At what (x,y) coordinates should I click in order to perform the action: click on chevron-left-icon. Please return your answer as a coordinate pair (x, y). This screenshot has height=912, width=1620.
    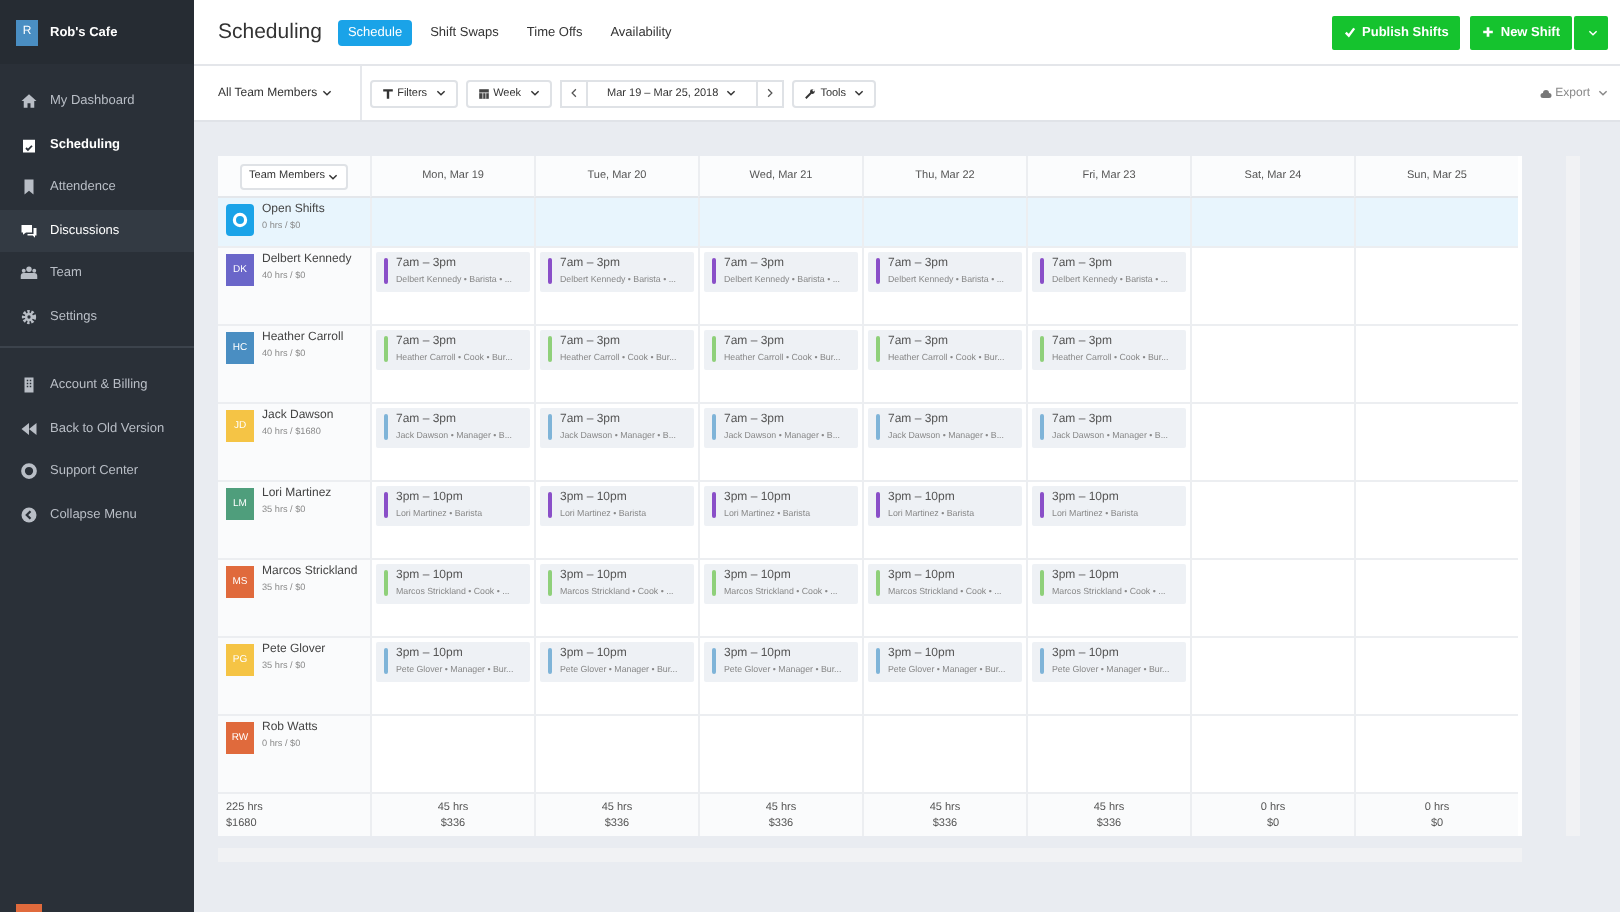
    Looking at the image, I should click on (573, 93).